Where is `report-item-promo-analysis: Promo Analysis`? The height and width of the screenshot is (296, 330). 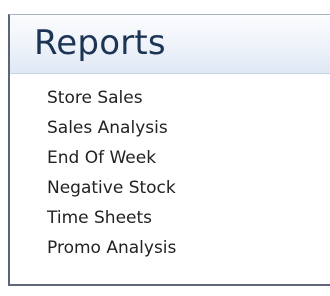
report-item-promo-analysis: Promo Analysis is located at coordinates (170, 248).